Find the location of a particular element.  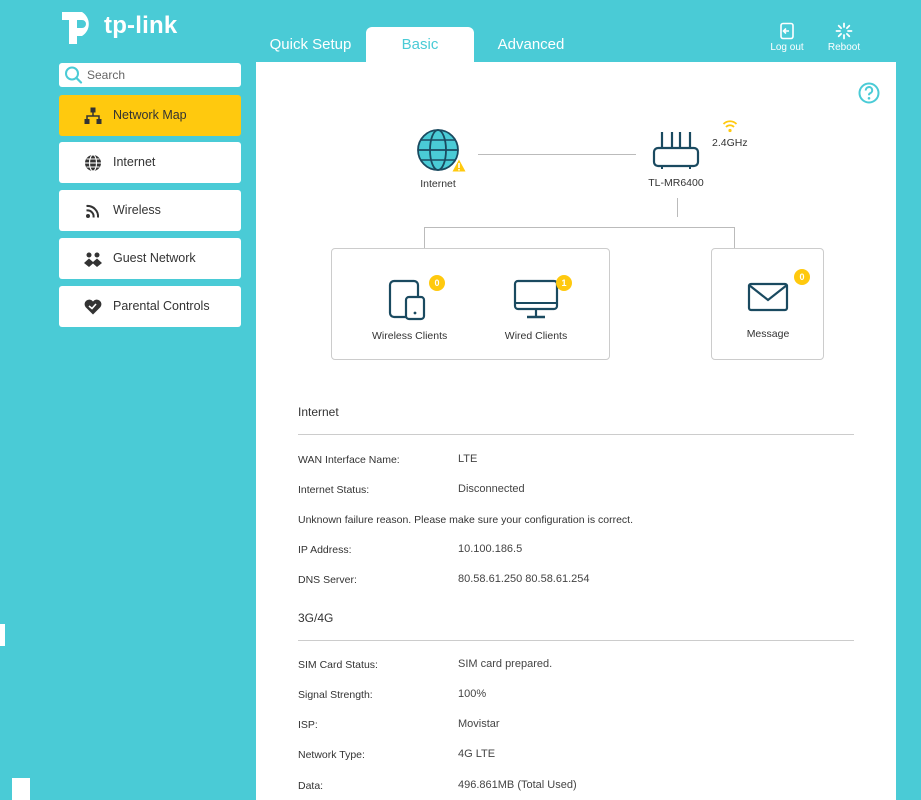

mobile-devices-icon is located at coordinates (407, 300).